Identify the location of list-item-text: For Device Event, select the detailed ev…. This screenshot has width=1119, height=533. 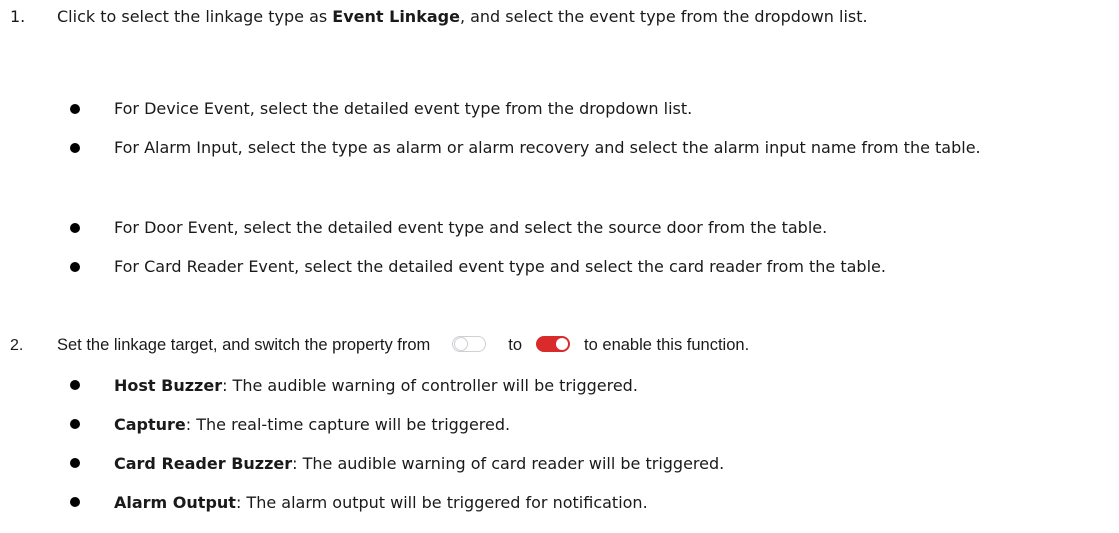
(403, 108).